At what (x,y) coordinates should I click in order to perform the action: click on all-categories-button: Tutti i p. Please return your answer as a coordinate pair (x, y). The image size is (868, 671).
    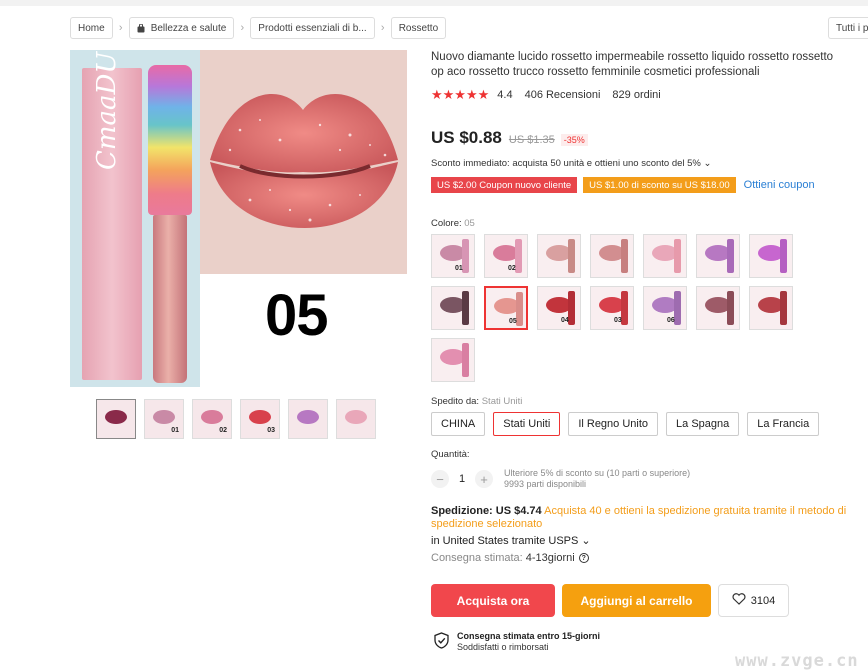
    Looking at the image, I should click on (848, 28).